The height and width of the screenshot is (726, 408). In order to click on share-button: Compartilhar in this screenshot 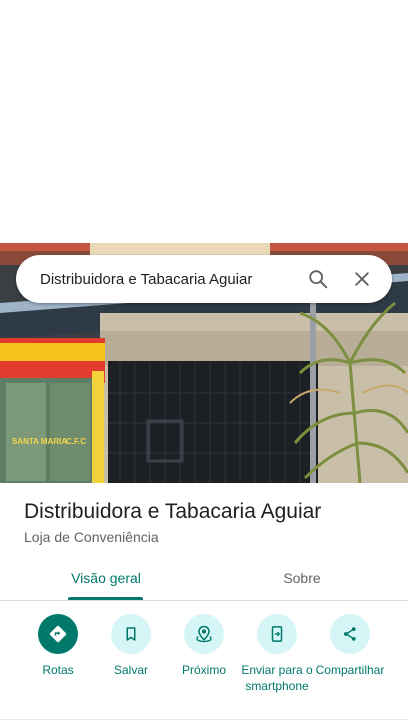, I will do `click(350, 646)`.